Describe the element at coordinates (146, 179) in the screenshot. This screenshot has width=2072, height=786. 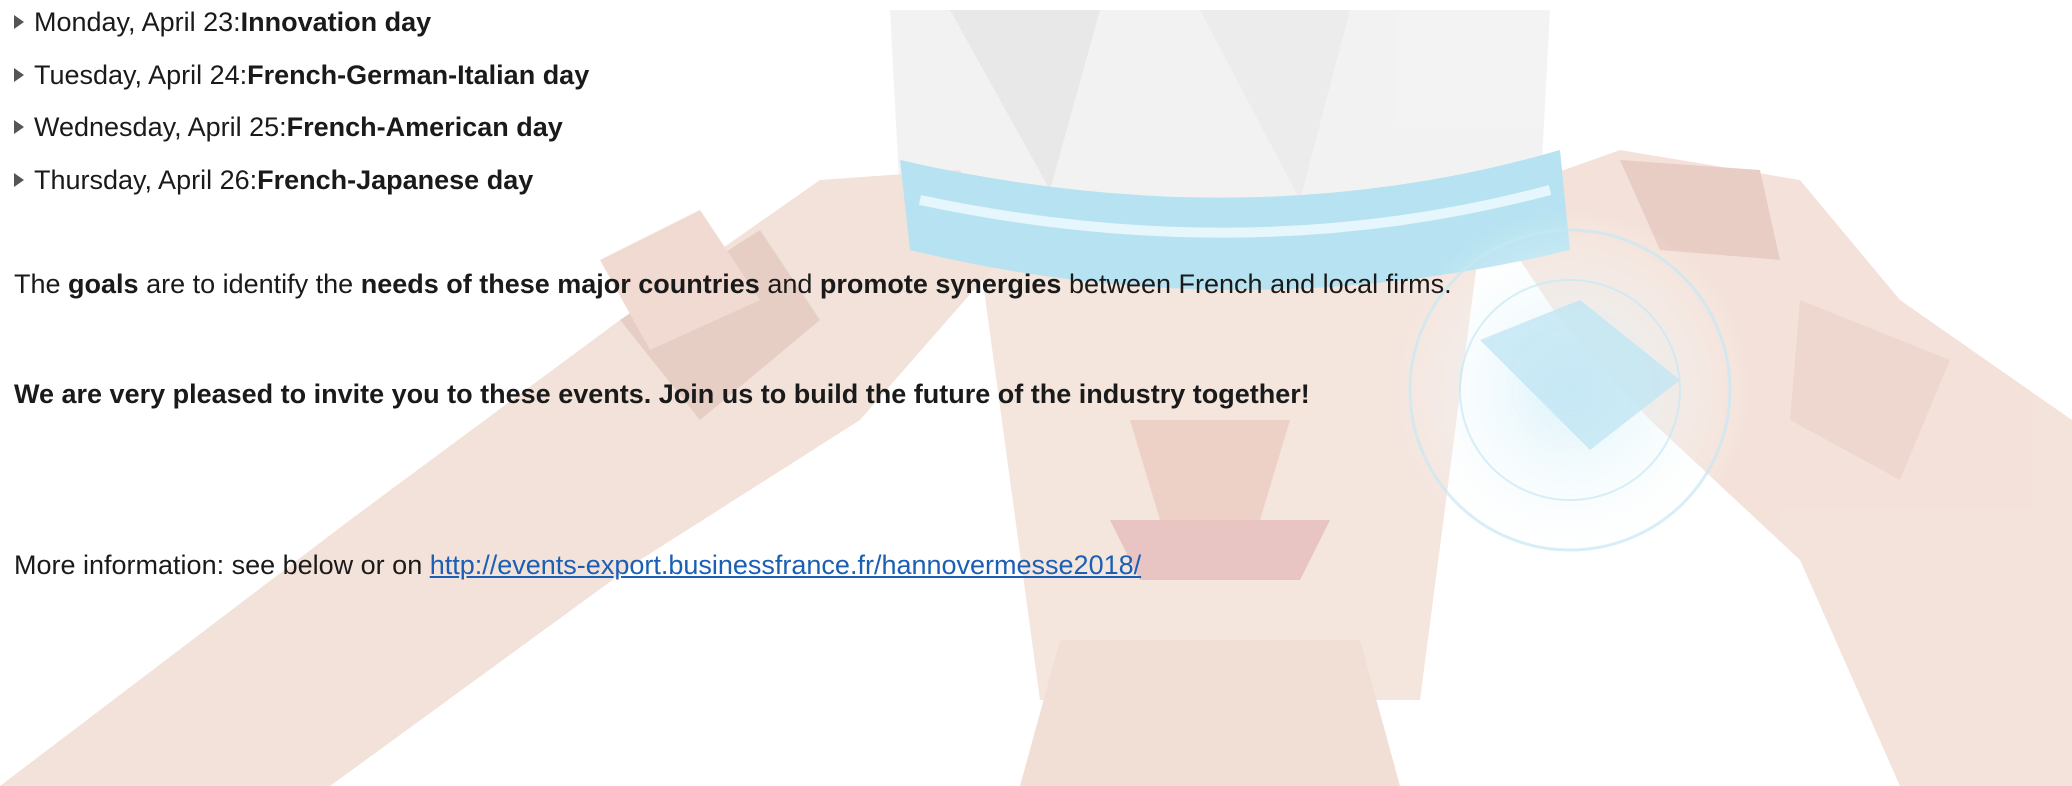
I see `schedule-date: Thursday, April 26:` at that location.